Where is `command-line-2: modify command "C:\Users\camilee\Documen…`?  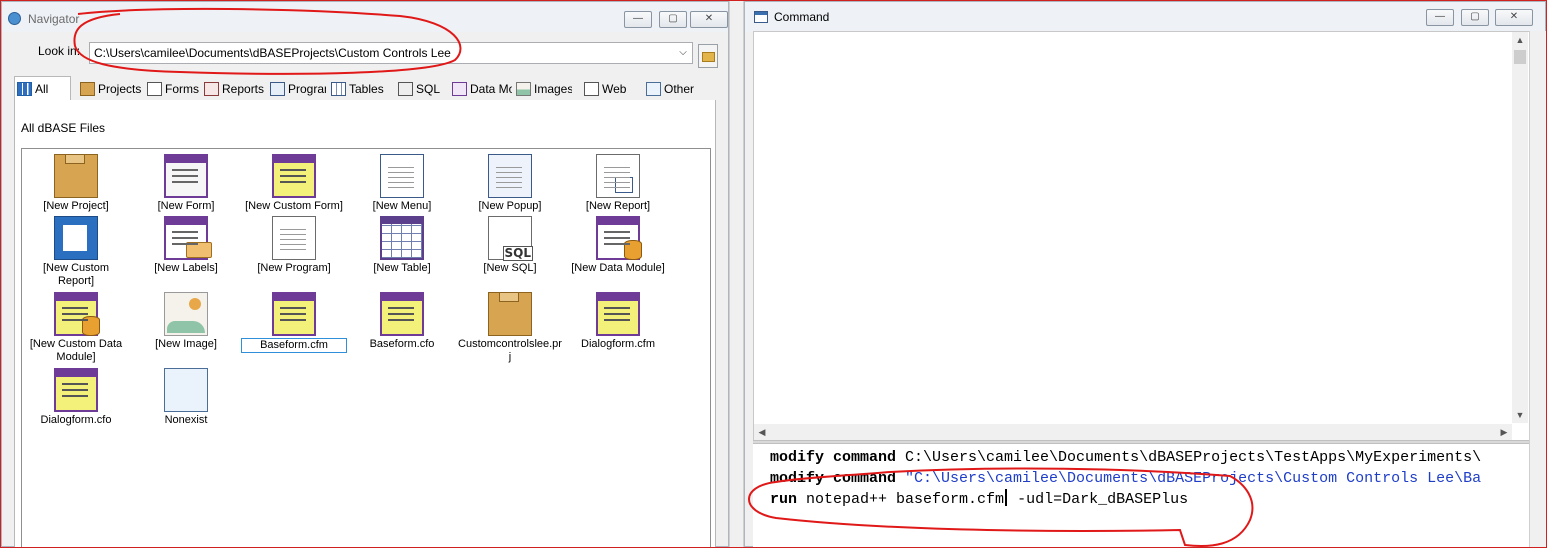
command-line-2: modify command "C:\Users\camilee\Documen… is located at coordinates (1125, 478).